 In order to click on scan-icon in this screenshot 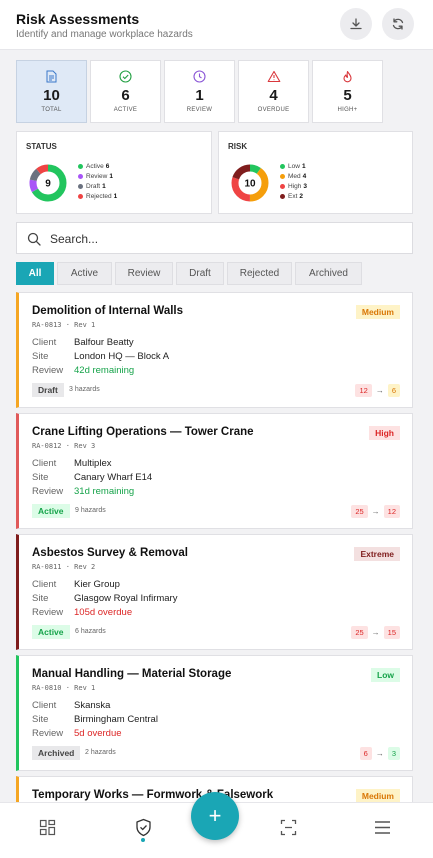, I will do `click(288, 827)`.